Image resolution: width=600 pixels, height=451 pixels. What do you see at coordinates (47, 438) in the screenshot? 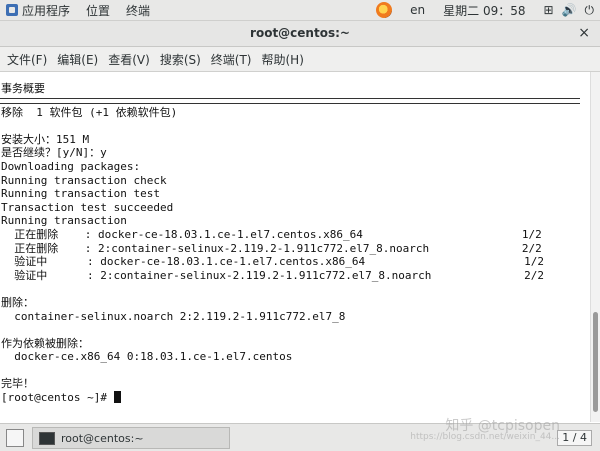
I see `terminal-icon` at bounding box center [47, 438].